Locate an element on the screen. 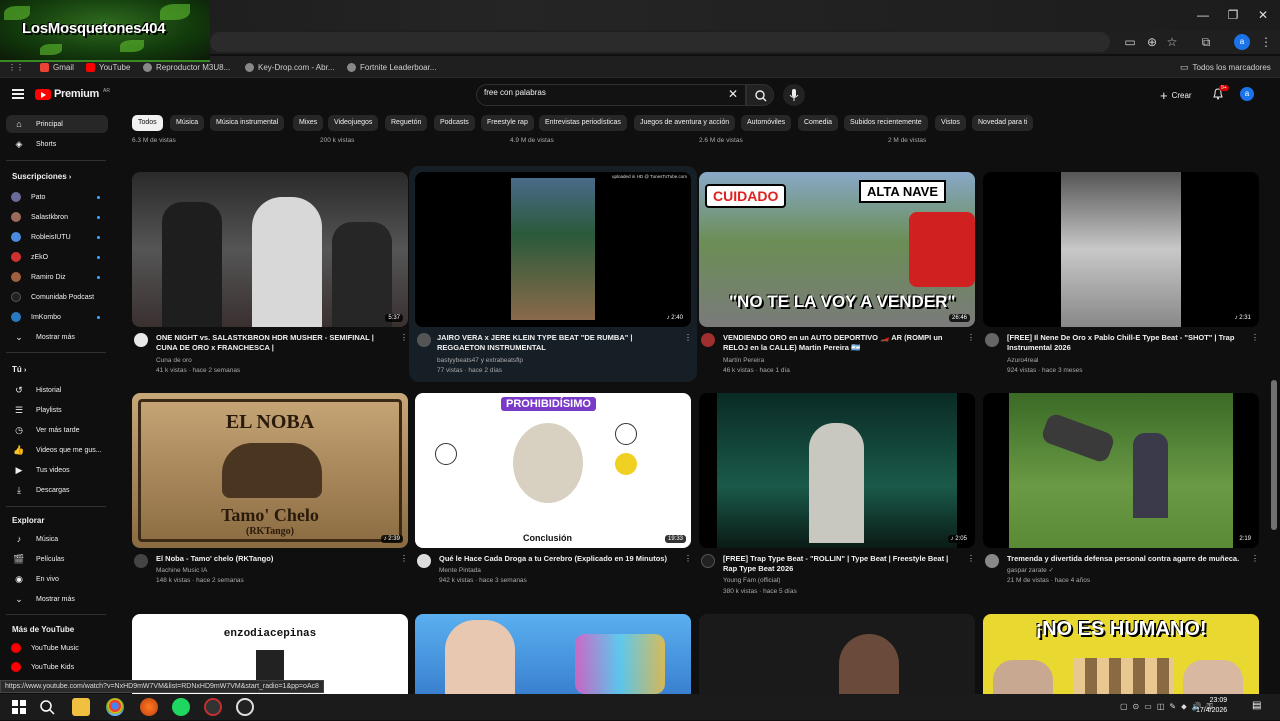 The width and height of the screenshot is (1280, 721). voice-search-button is located at coordinates (794, 95).